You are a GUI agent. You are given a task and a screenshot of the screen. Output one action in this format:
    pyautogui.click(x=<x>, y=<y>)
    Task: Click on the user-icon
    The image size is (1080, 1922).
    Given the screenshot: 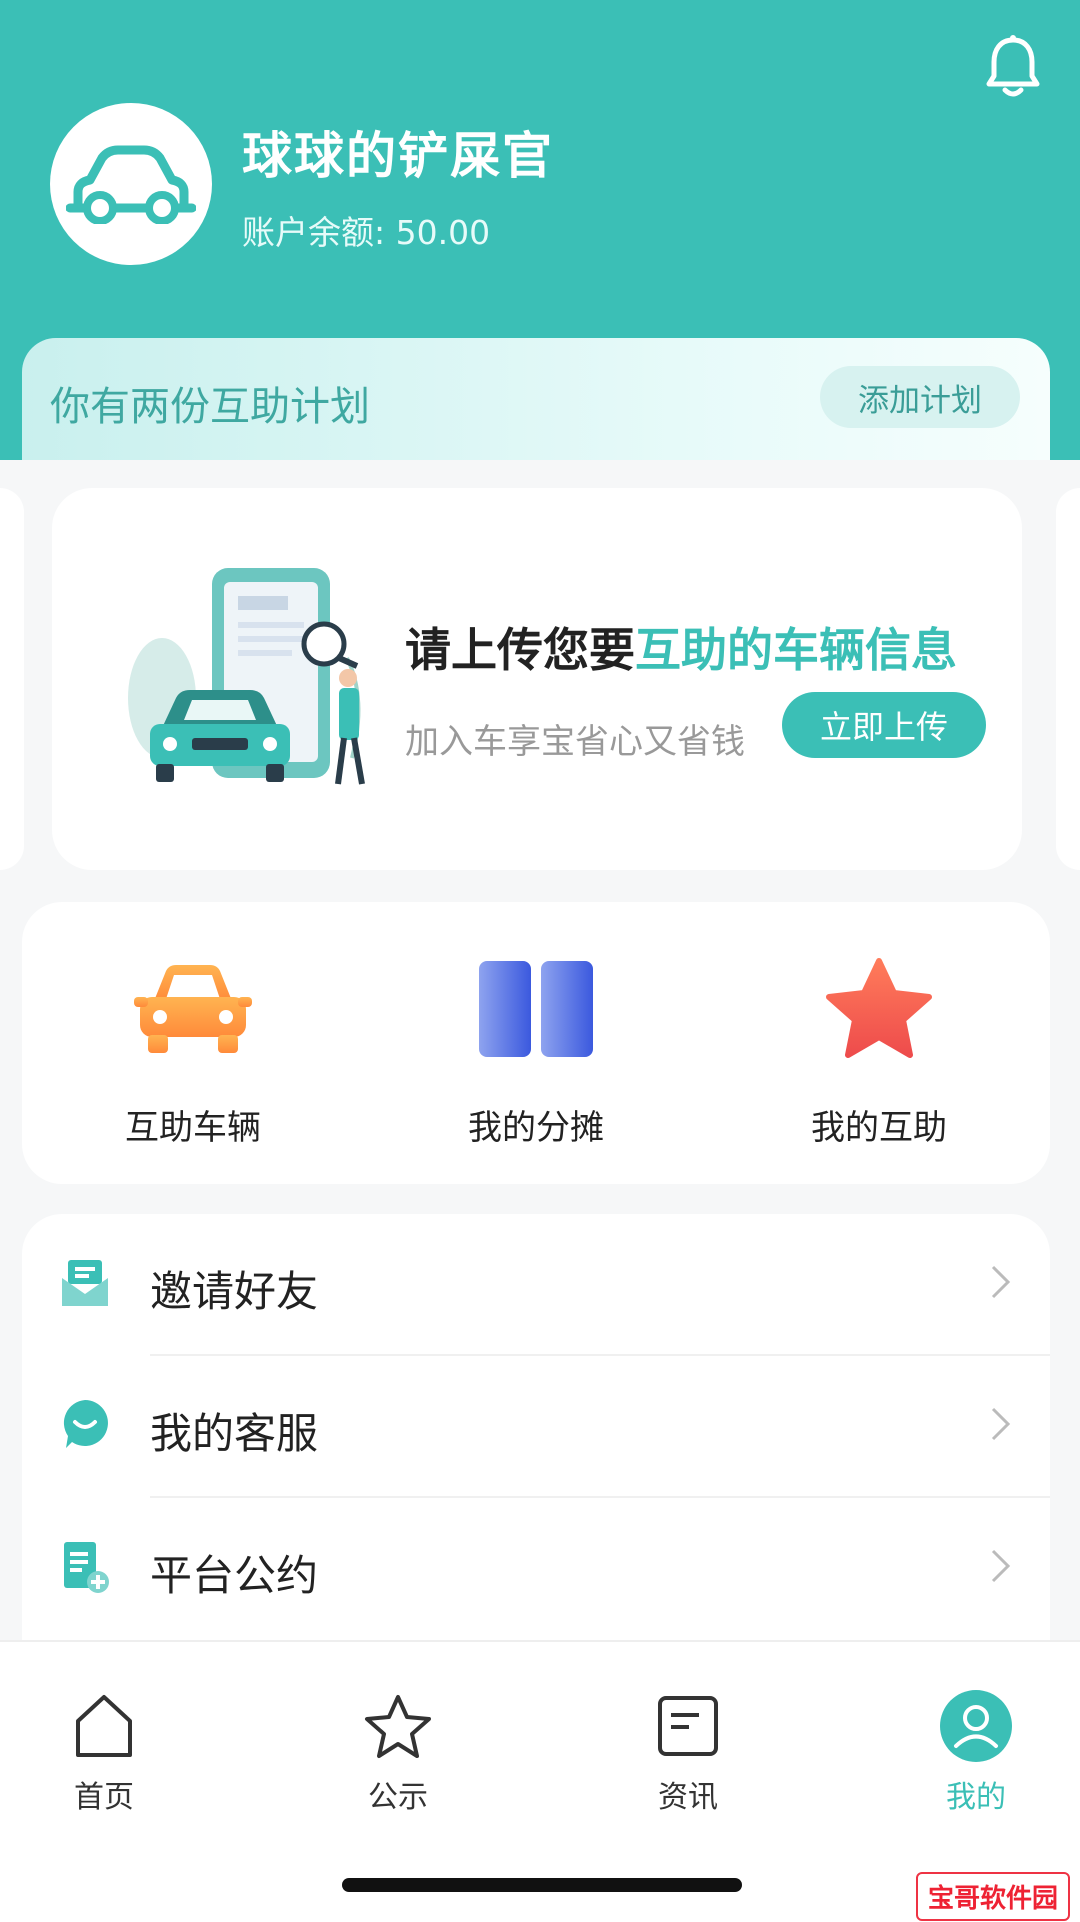 What is the action you would take?
    pyautogui.click(x=976, y=1726)
    